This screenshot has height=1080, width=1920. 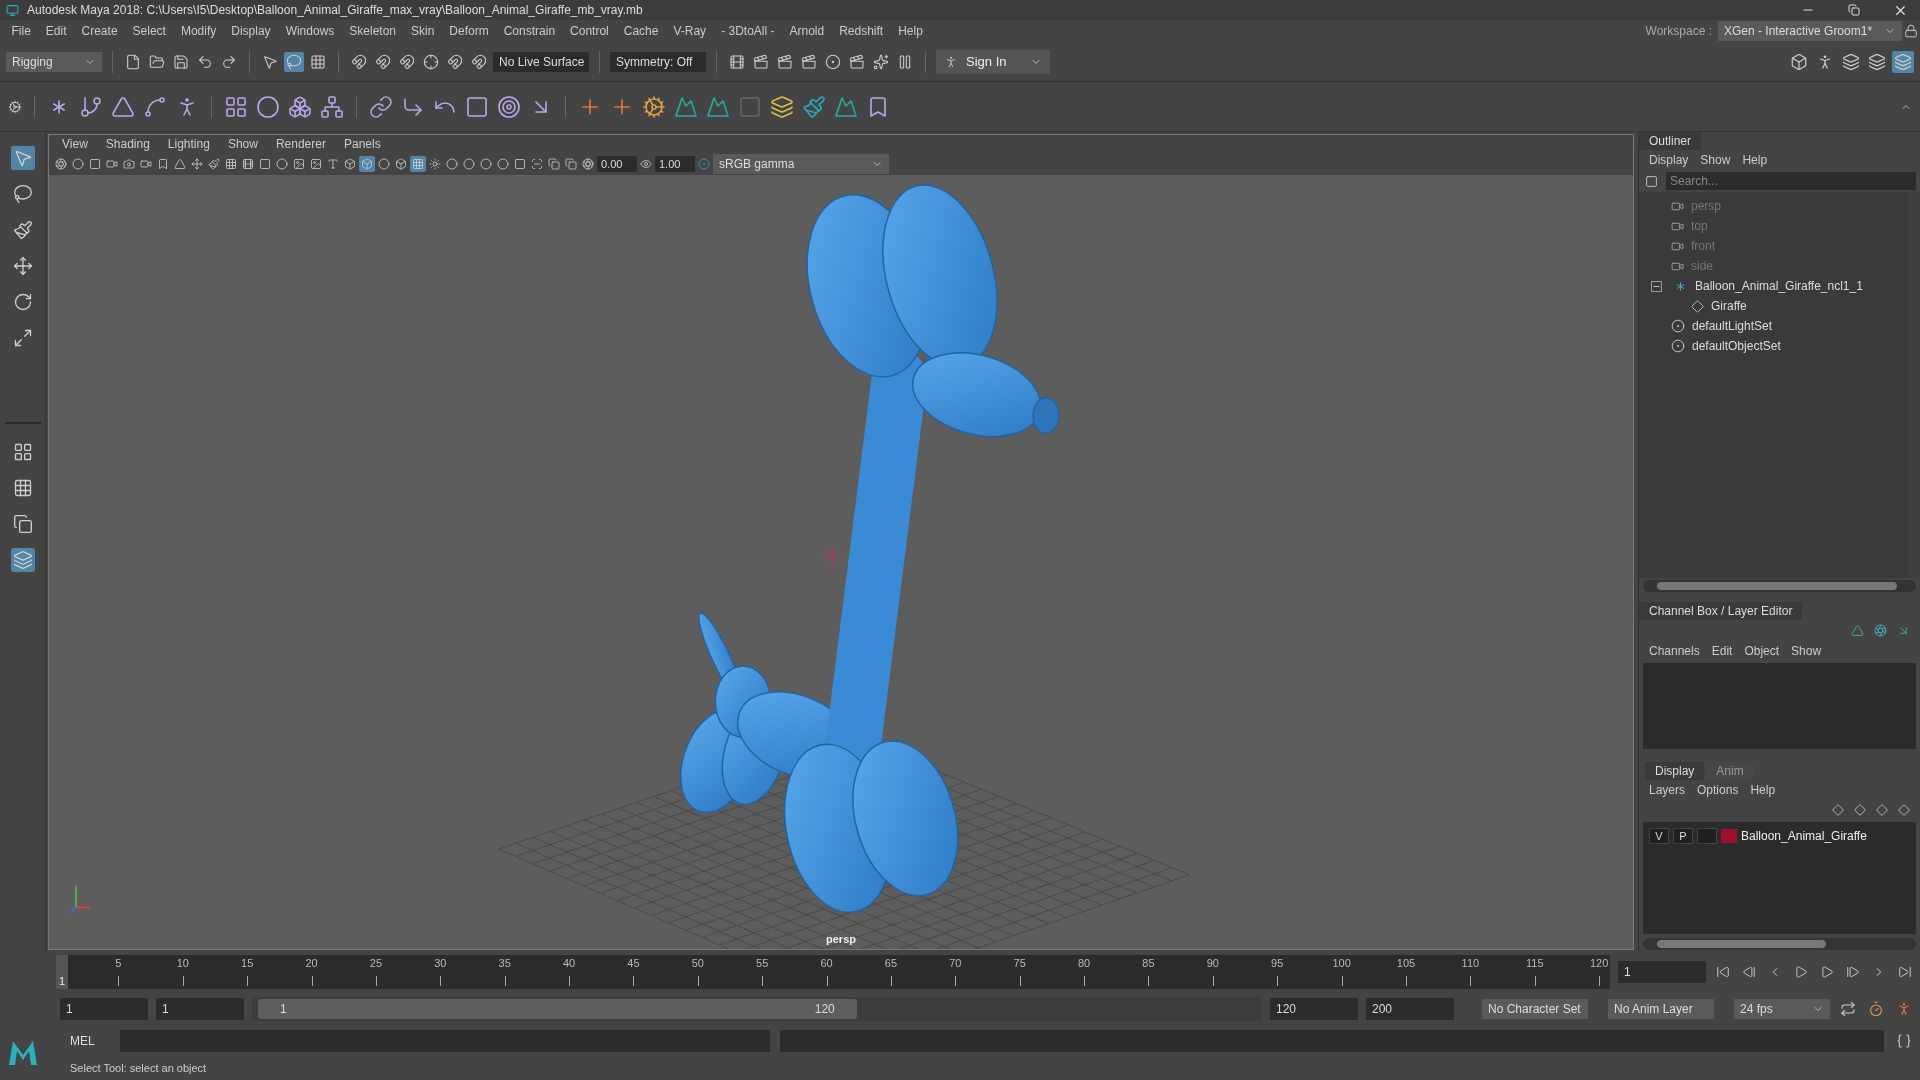 I want to click on move-icon, so click(x=197, y=164).